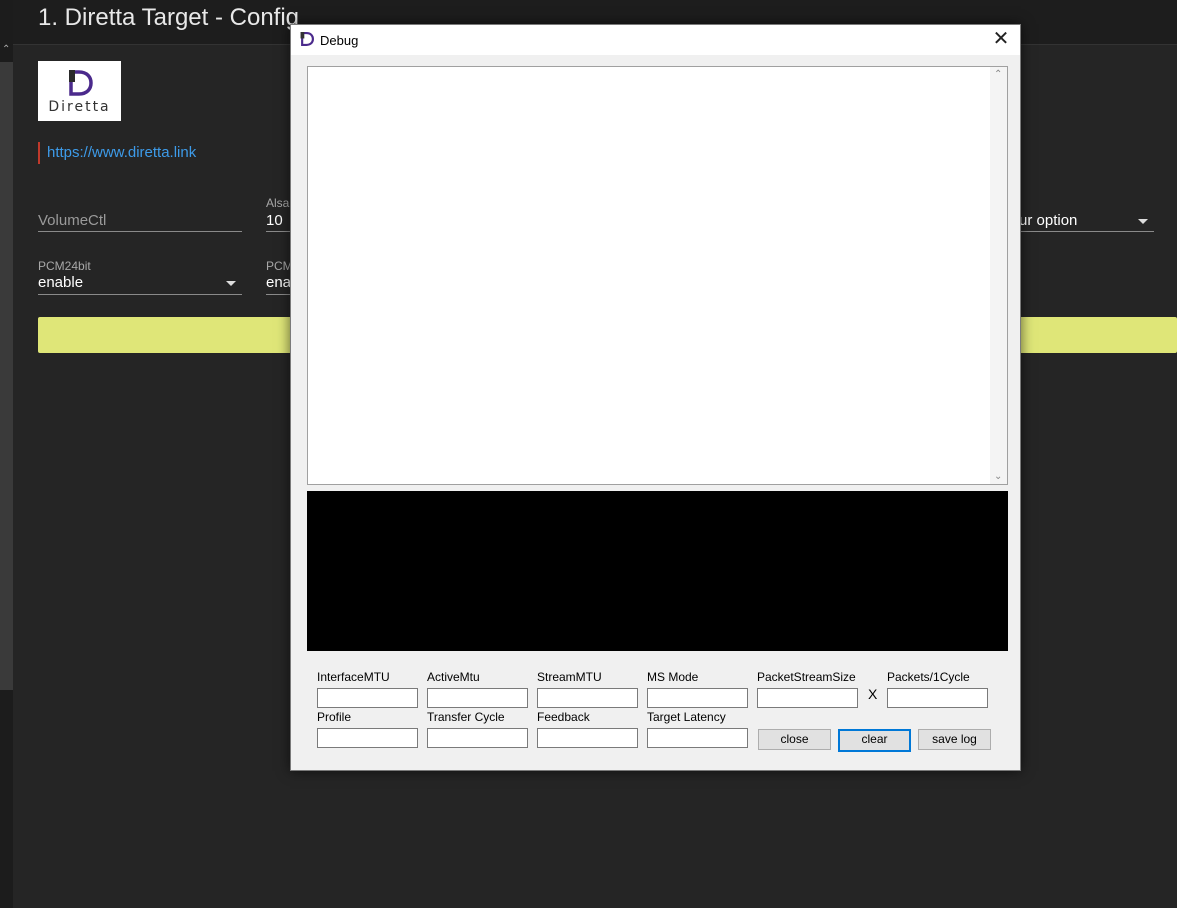  I want to click on alsa-field: 10, so click(278, 220).